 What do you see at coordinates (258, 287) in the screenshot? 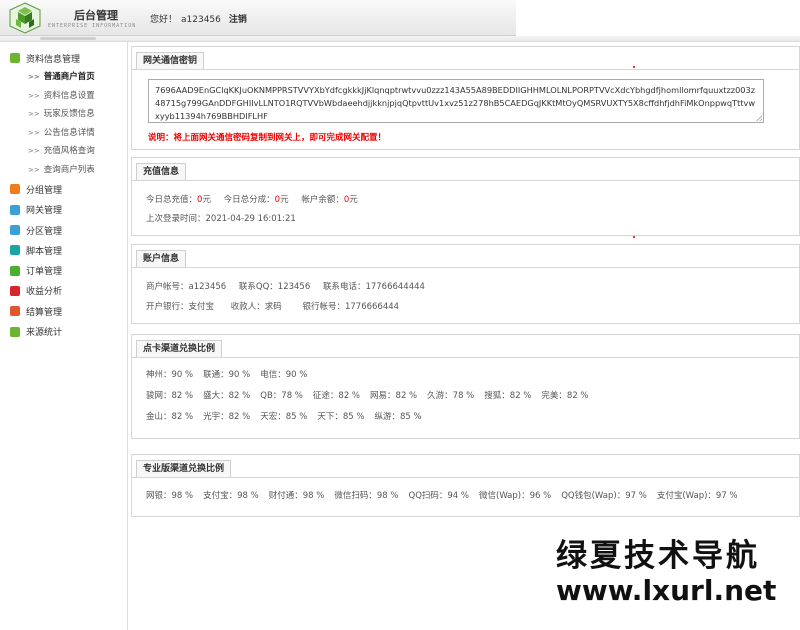
I see `qq-label: 联系QQ：` at bounding box center [258, 287].